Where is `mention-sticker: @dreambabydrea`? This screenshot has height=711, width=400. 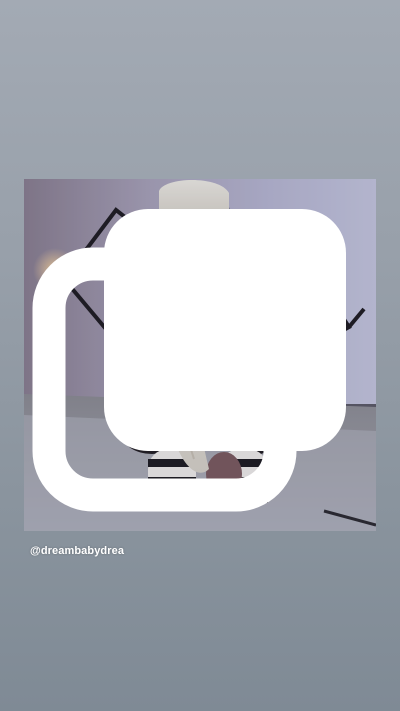 mention-sticker: @dreambabydrea is located at coordinates (77, 551).